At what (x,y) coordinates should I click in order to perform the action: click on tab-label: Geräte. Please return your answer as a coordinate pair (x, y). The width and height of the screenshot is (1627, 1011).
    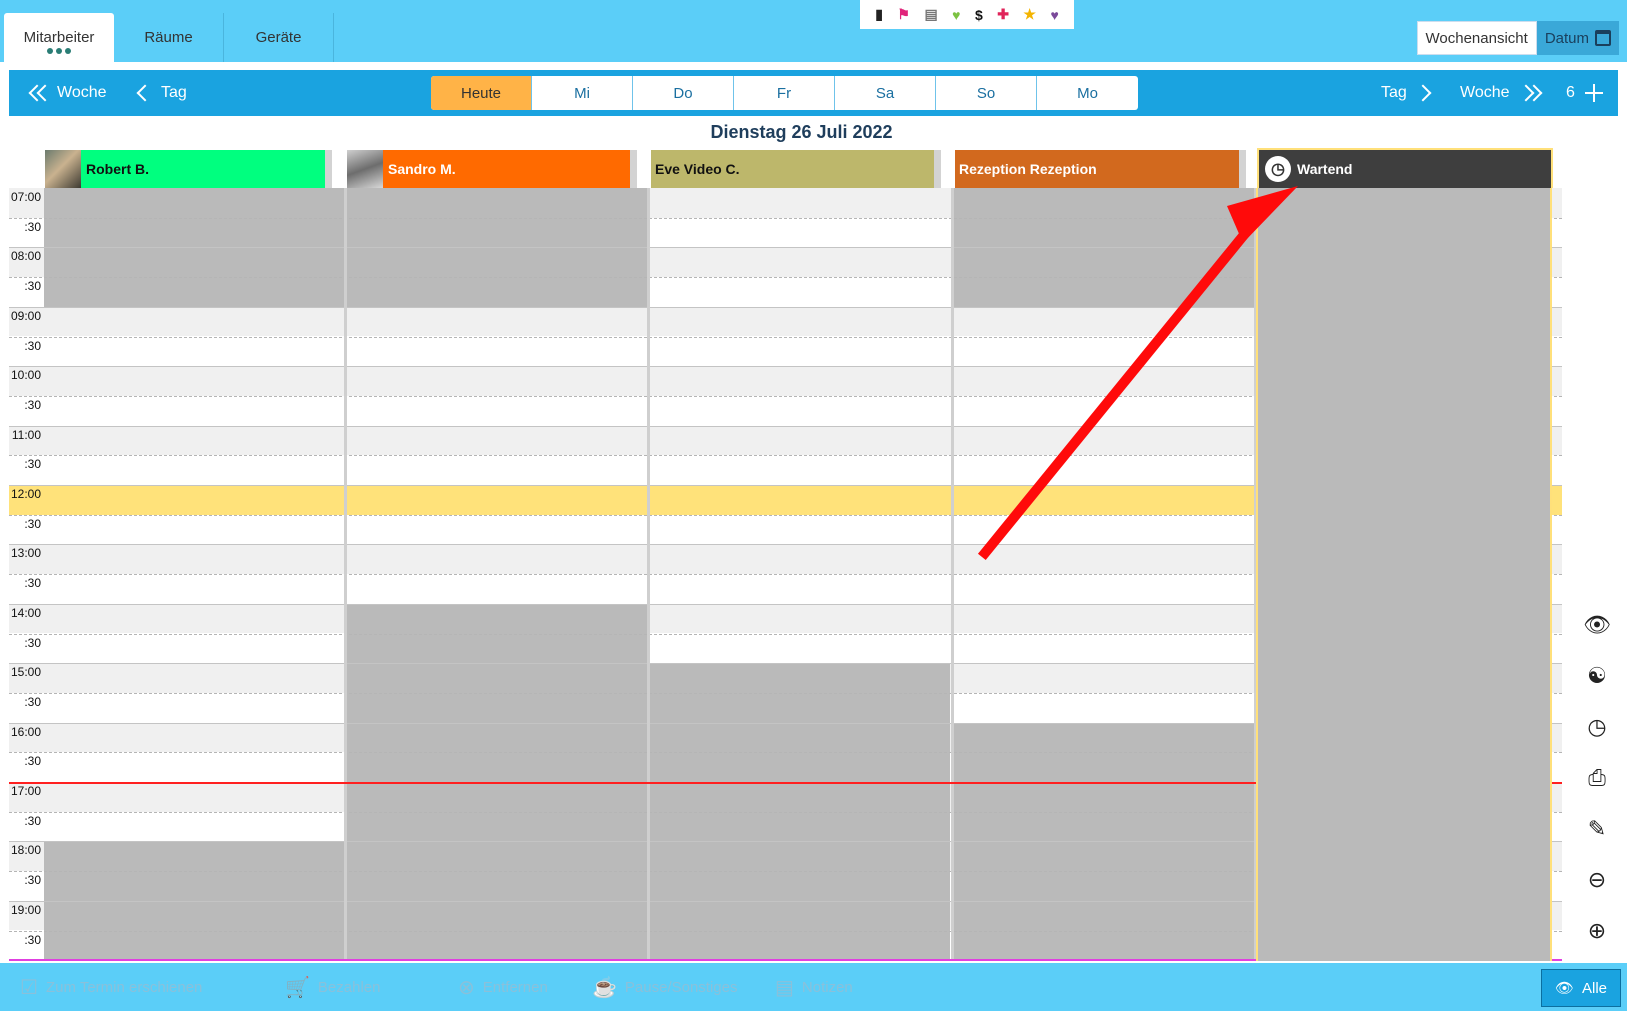
    Looking at the image, I should click on (278, 37).